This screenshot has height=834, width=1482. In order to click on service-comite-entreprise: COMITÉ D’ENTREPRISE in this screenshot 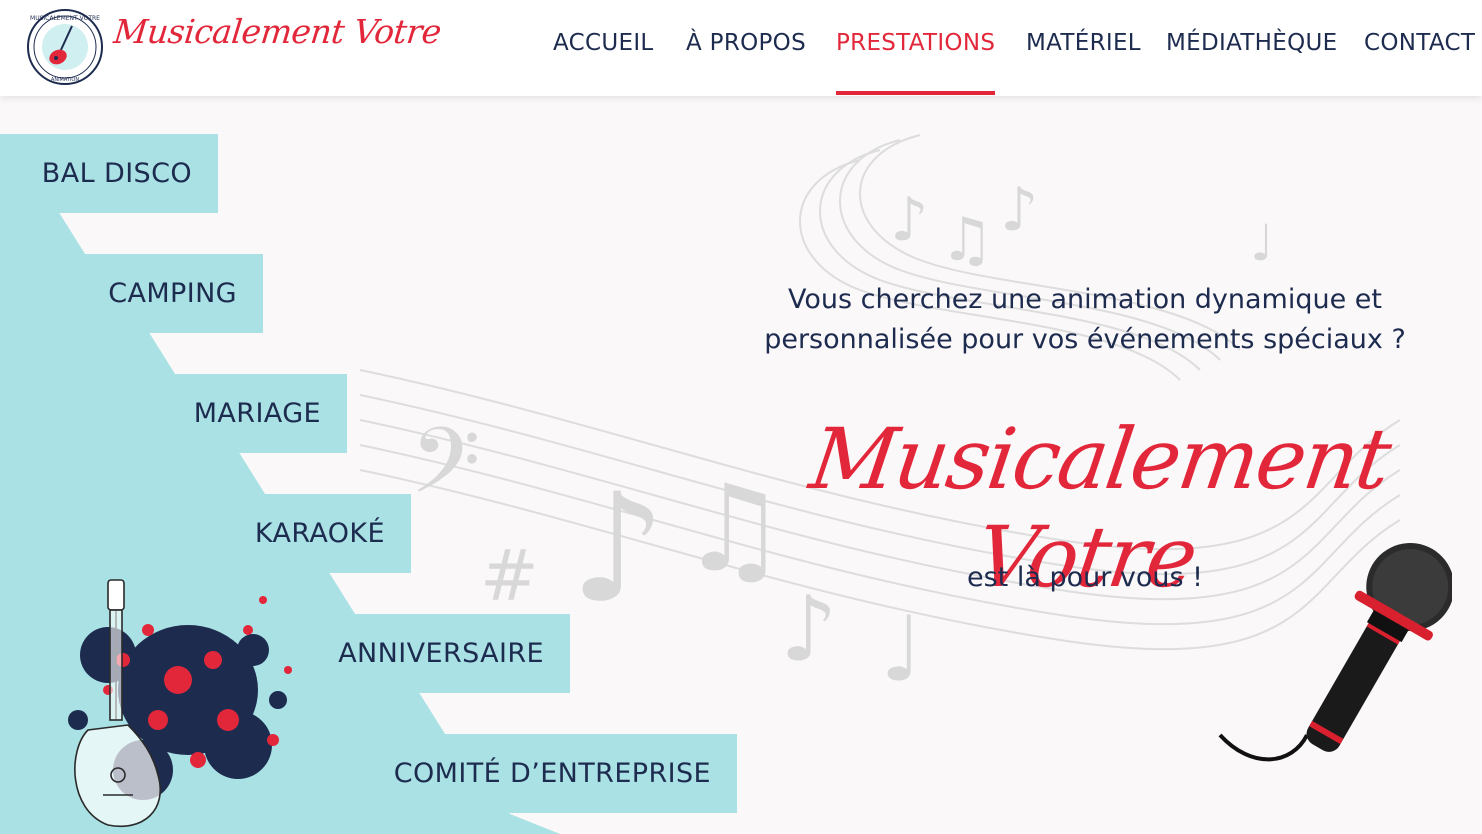, I will do `click(558, 773)`.